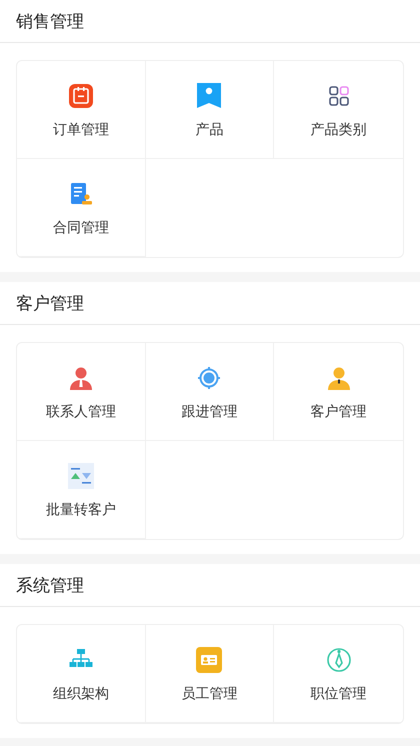  I want to click on menu-label: 客户管理, so click(338, 412).